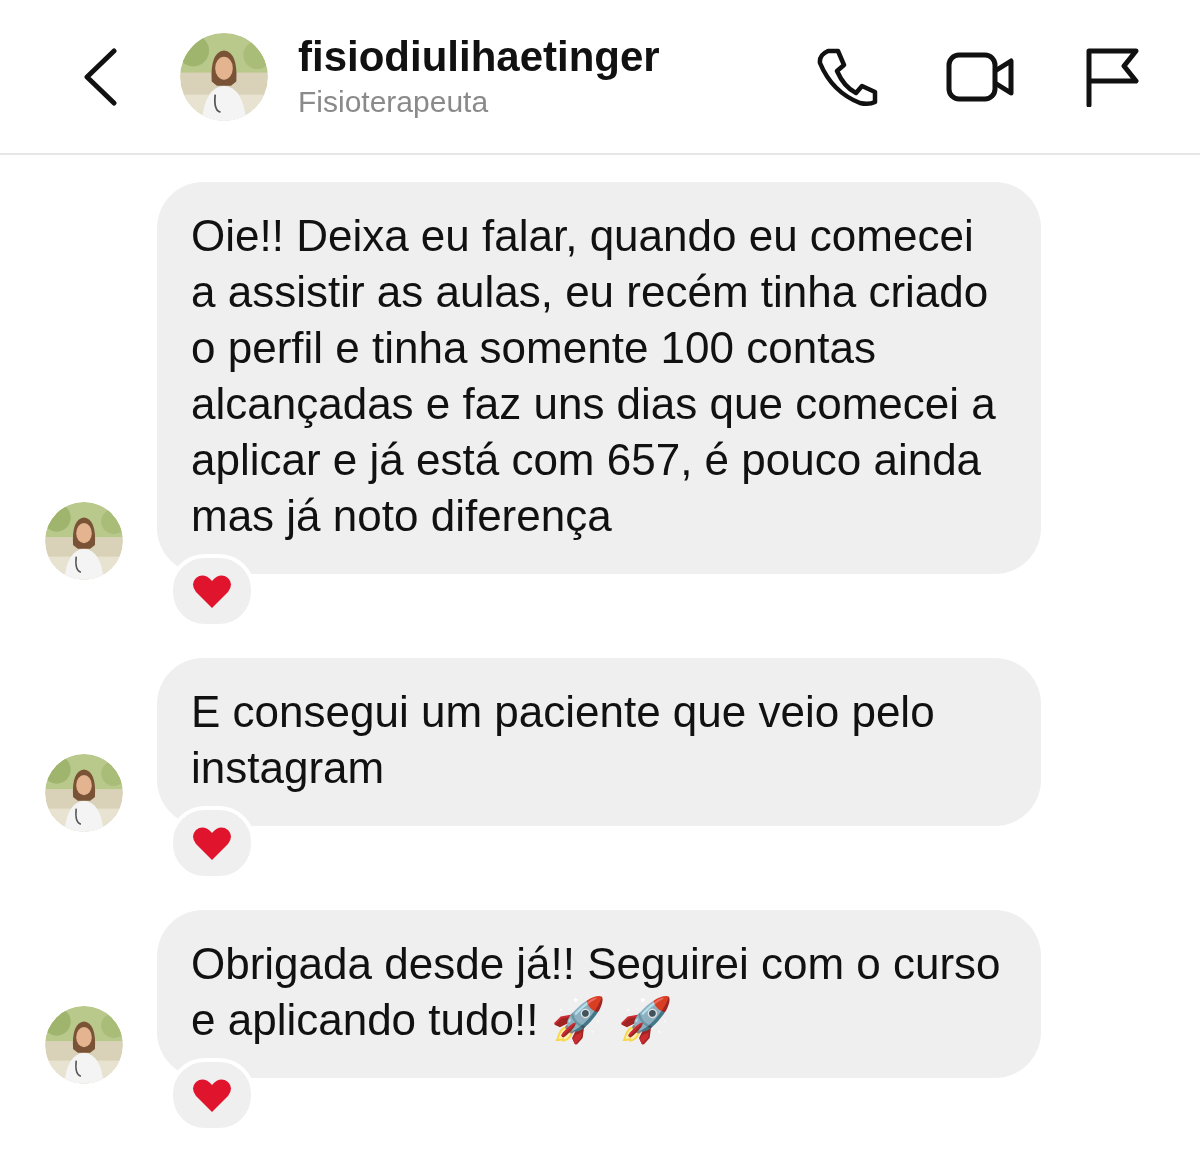 This screenshot has width=1200, height=1158. What do you see at coordinates (100, 76) in the screenshot?
I see `back-icon` at bounding box center [100, 76].